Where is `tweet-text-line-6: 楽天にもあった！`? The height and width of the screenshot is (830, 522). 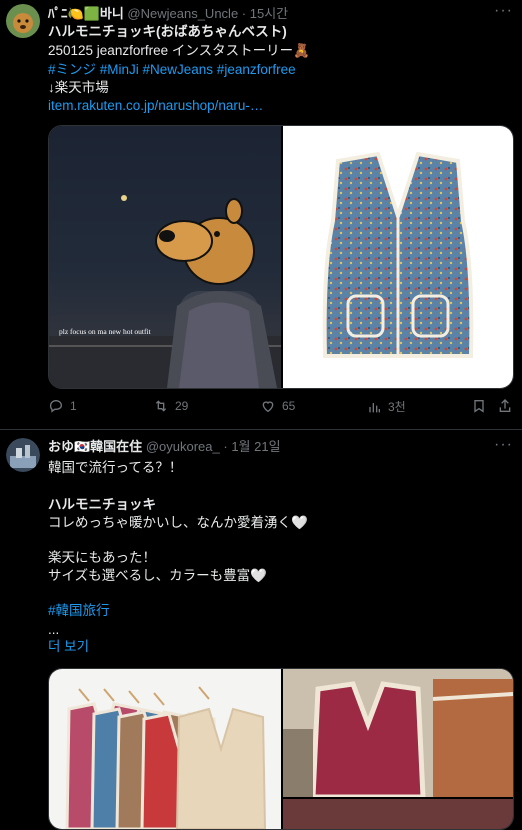 tweet-text-line-6: 楽天にもあった！ is located at coordinates (102, 557).